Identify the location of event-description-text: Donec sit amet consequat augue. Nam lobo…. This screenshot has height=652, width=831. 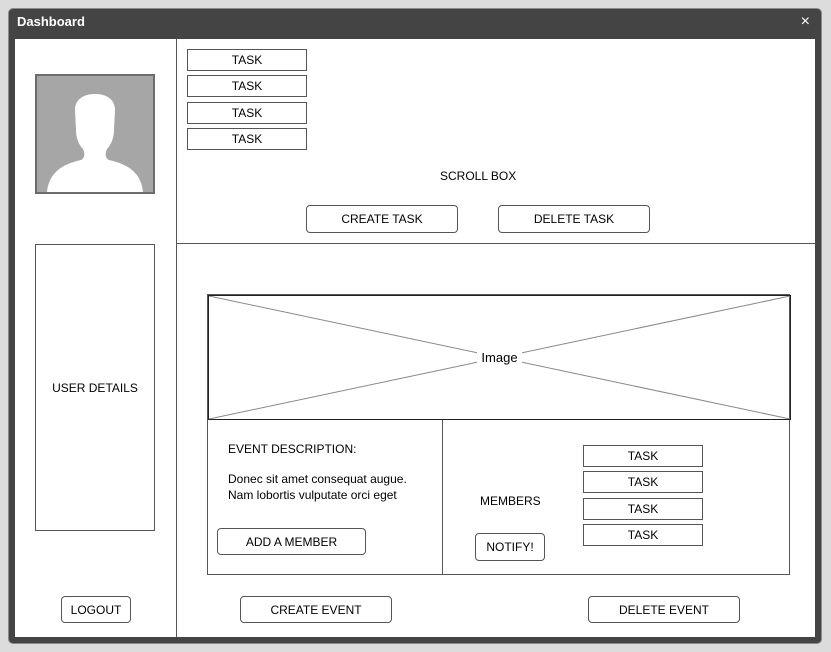
(317, 488).